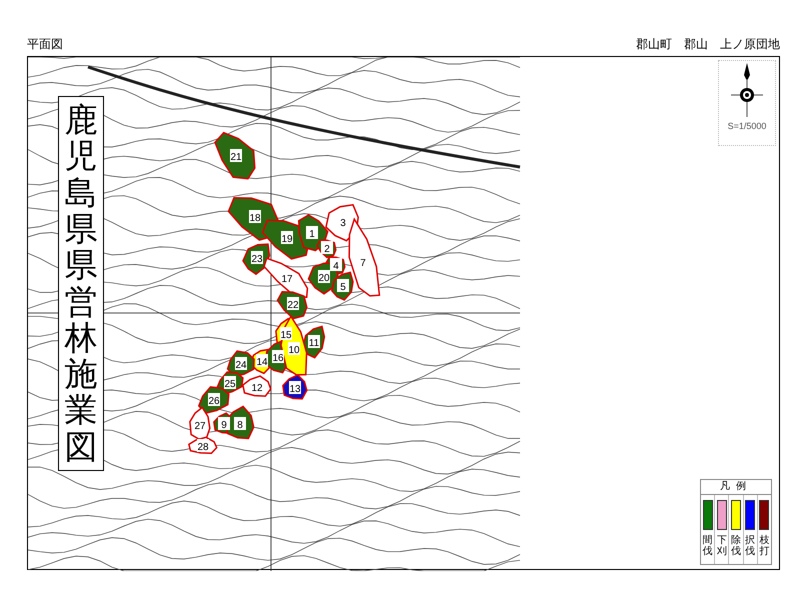 This screenshot has height=600, width=800. I want to click on location-label: 郡山町 郡山 上ノ原団地, so click(708, 44).